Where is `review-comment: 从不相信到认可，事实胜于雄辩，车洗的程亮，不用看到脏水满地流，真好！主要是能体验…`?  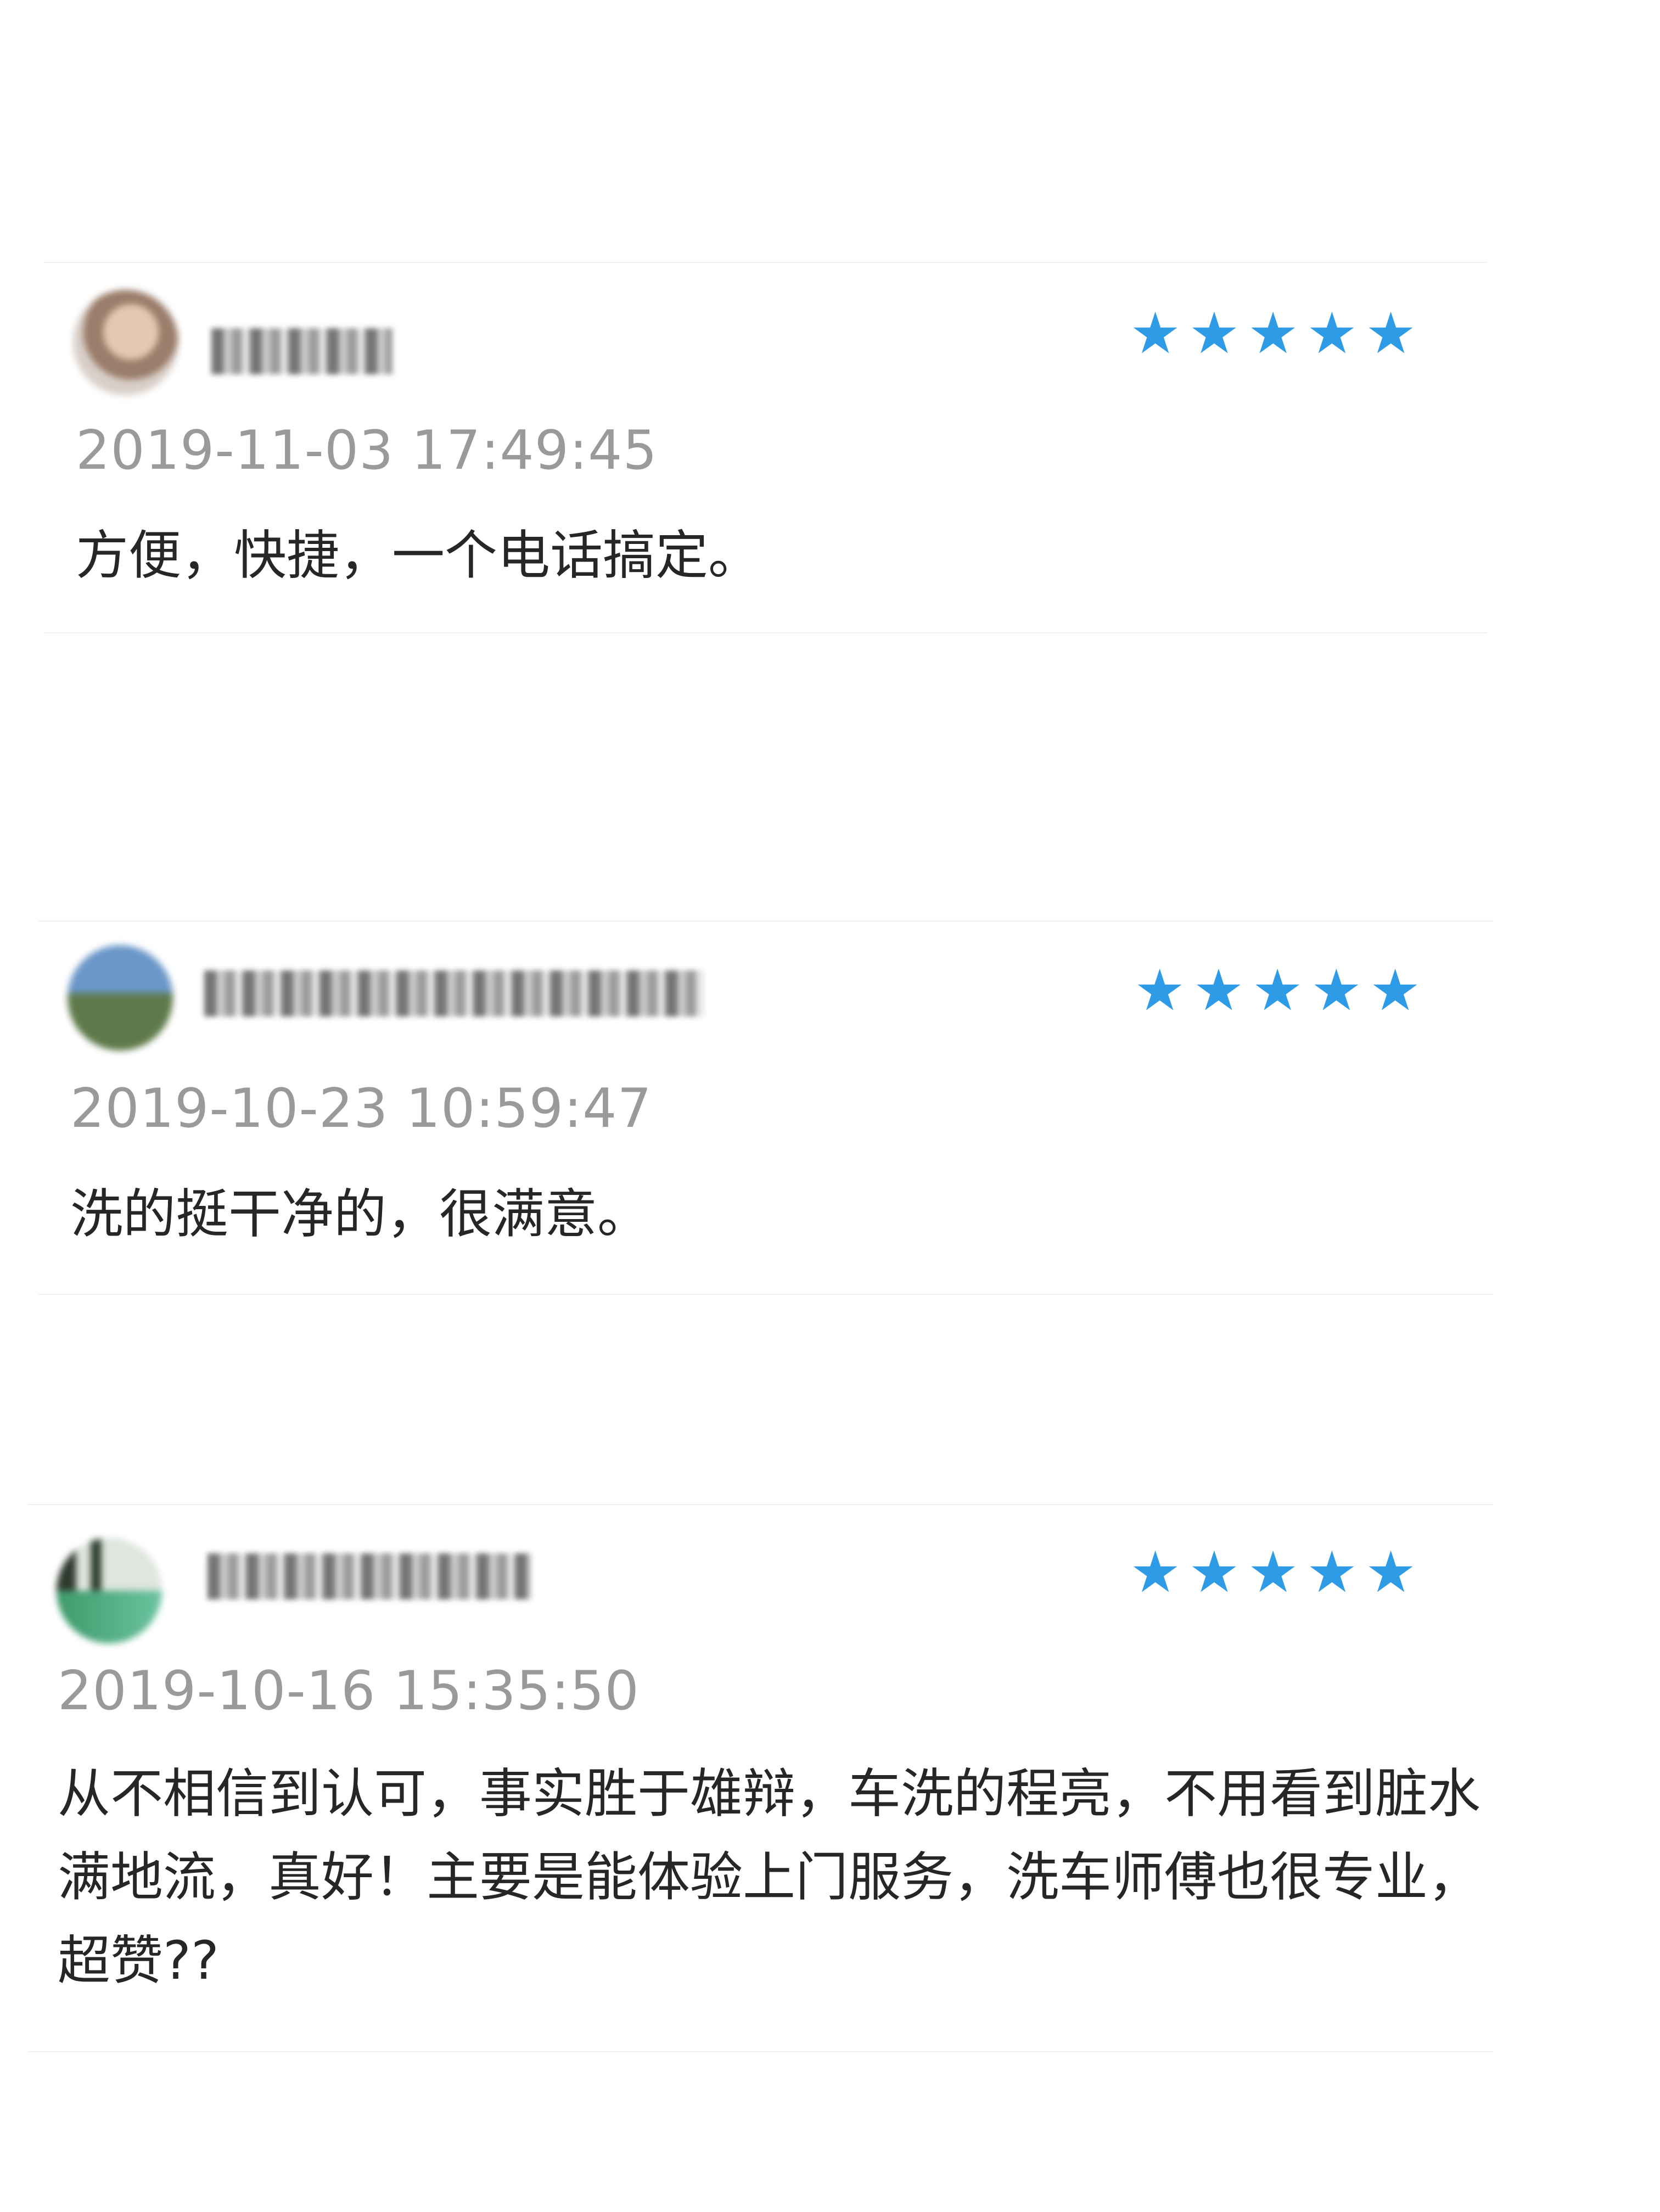
review-comment: 从不相信到认可，事实胜于雄辩，车洗的程亮，不用看到脏水满地流，真好！主要是能体验… is located at coordinates (769, 1877).